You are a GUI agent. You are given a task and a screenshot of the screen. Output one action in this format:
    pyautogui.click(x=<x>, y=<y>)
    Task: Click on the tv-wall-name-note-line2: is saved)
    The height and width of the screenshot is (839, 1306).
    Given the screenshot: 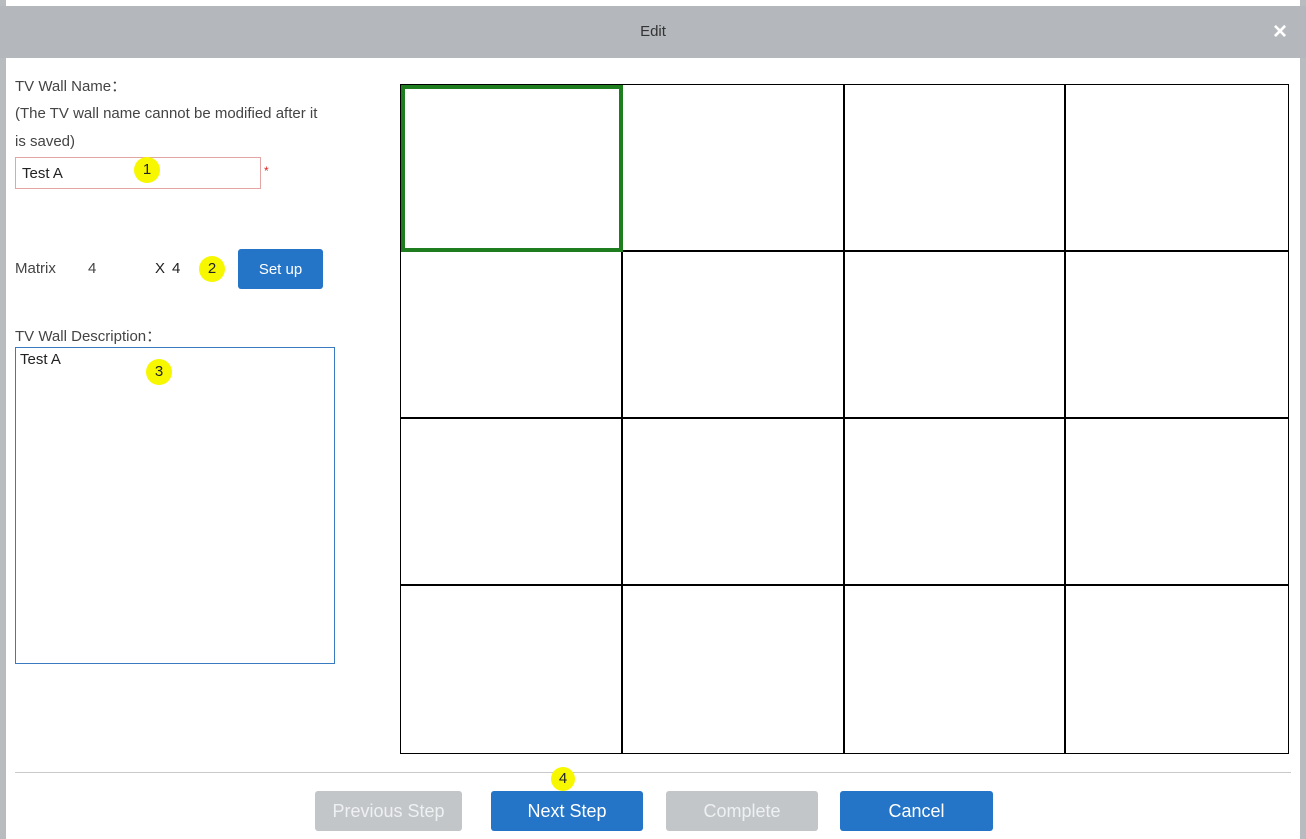 What is the action you would take?
    pyautogui.click(x=45, y=141)
    